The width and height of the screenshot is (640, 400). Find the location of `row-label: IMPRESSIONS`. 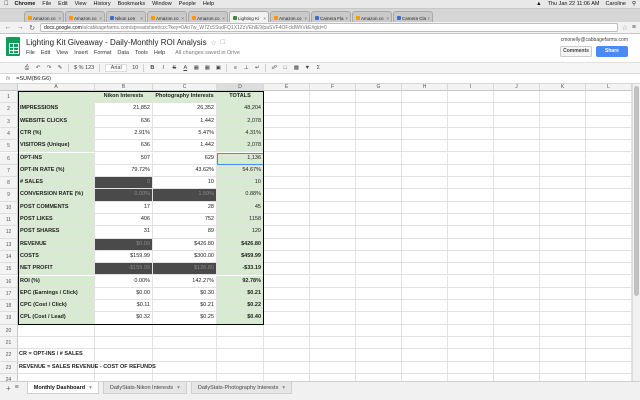

row-label: IMPRESSIONS is located at coordinates (56, 109).